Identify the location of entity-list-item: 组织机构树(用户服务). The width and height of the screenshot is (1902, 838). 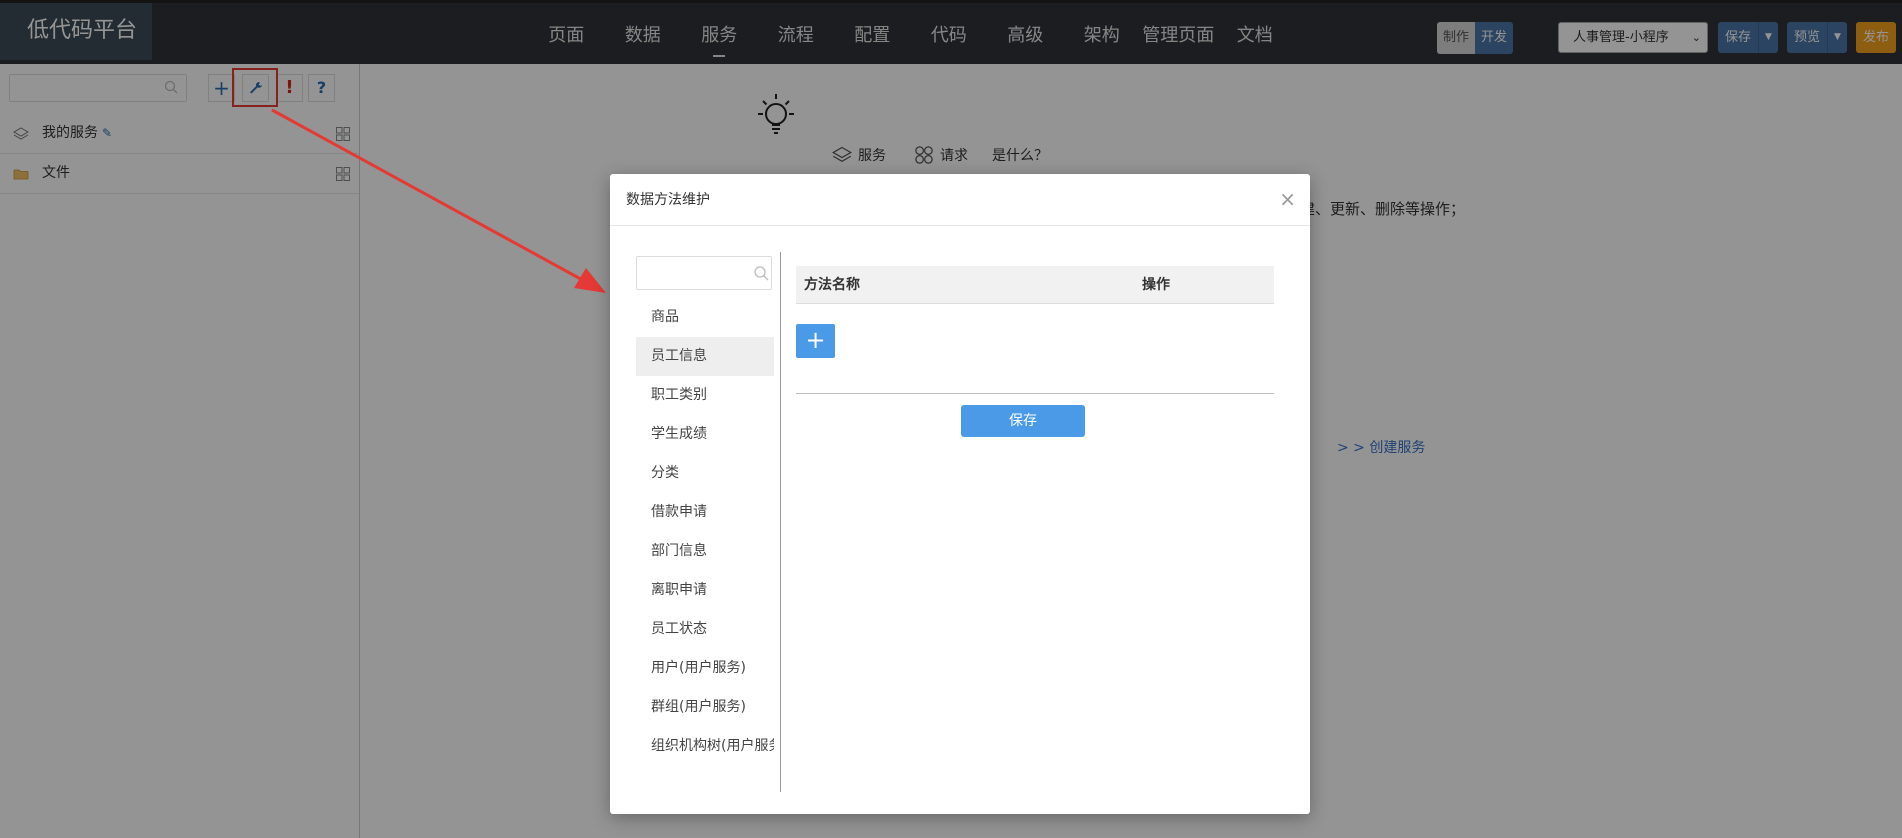
(705, 746).